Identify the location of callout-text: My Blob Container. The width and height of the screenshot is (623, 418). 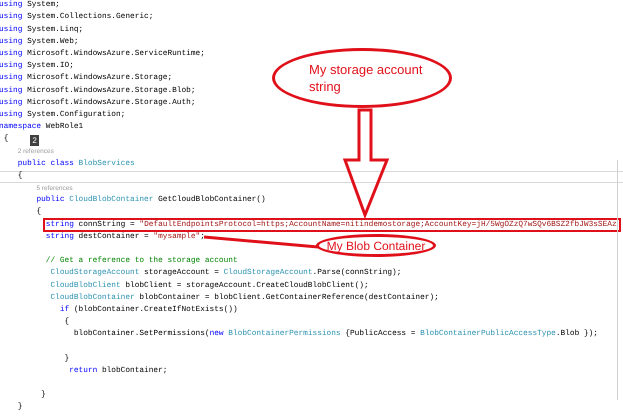
(376, 245).